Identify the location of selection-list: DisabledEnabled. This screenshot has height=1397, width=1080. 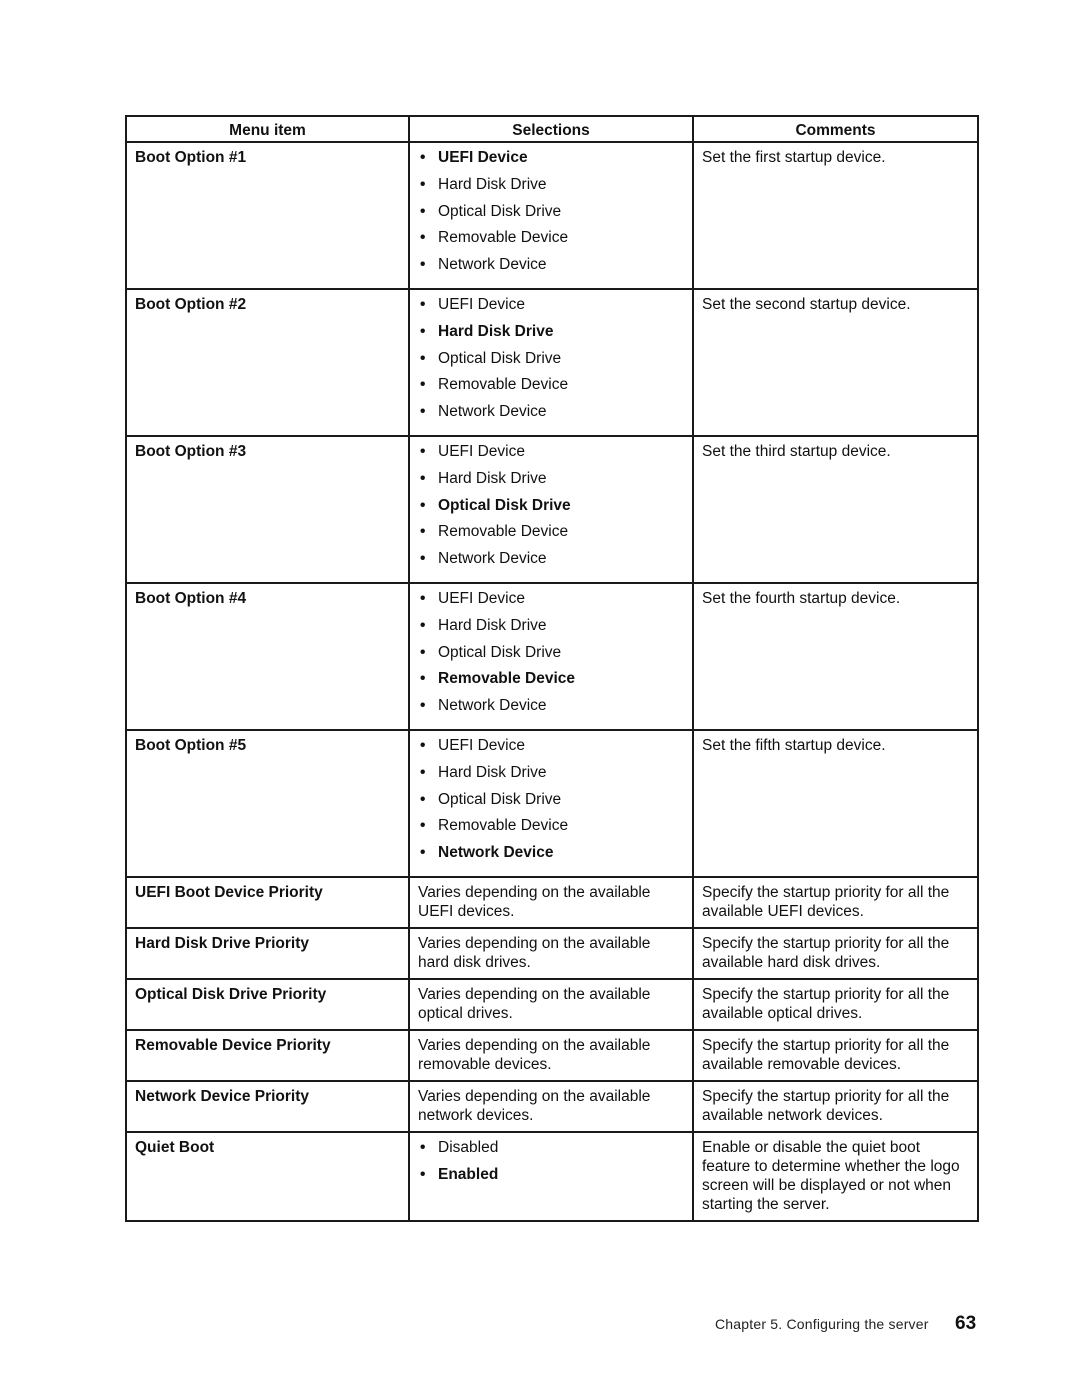
(551, 1165).